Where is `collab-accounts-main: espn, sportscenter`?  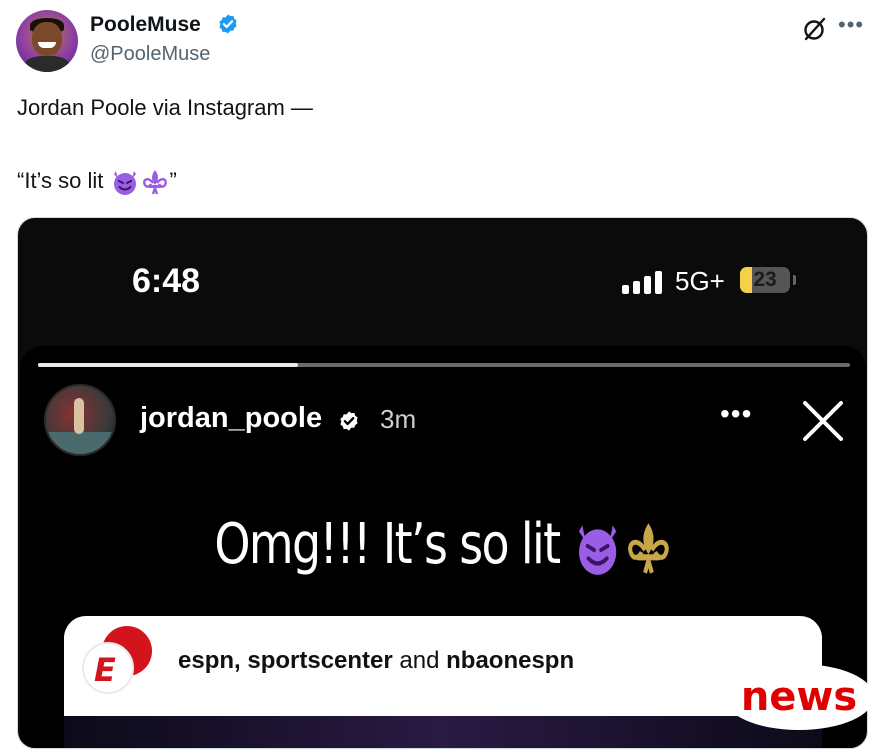
collab-accounts-main: espn, sportscenter is located at coordinates (285, 660).